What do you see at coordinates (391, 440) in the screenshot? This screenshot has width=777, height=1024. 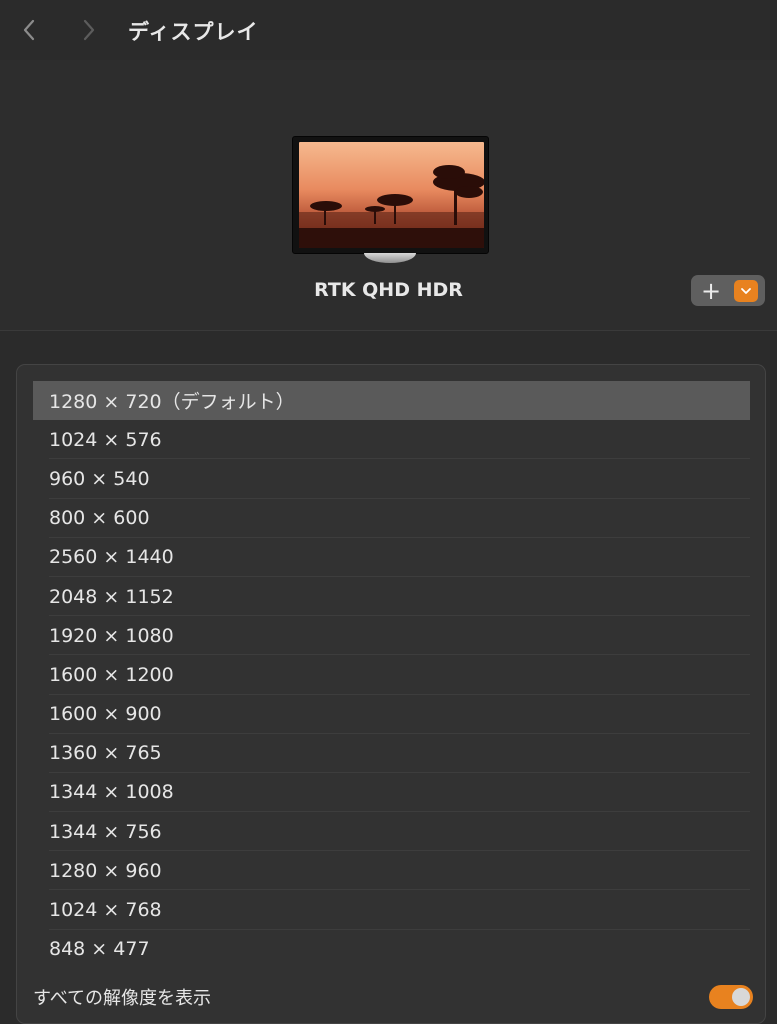 I see `resolution-option: 1024 × 576` at bounding box center [391, 440].